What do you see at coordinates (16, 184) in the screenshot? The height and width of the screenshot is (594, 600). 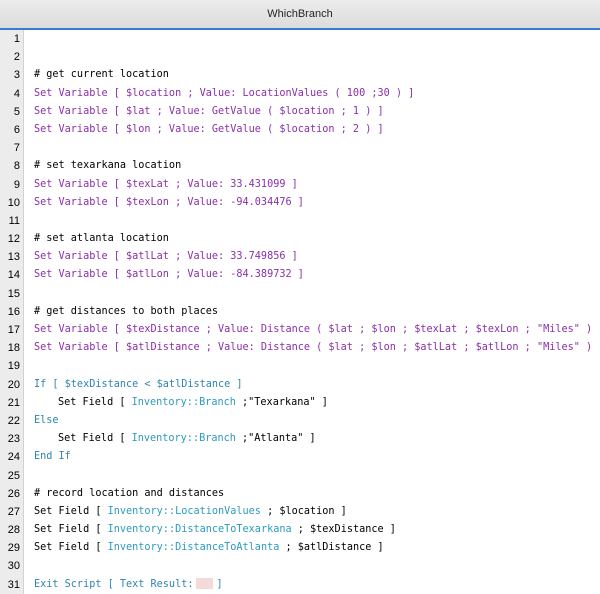 I see `line-number: 9` at bounding box center [16, 184].